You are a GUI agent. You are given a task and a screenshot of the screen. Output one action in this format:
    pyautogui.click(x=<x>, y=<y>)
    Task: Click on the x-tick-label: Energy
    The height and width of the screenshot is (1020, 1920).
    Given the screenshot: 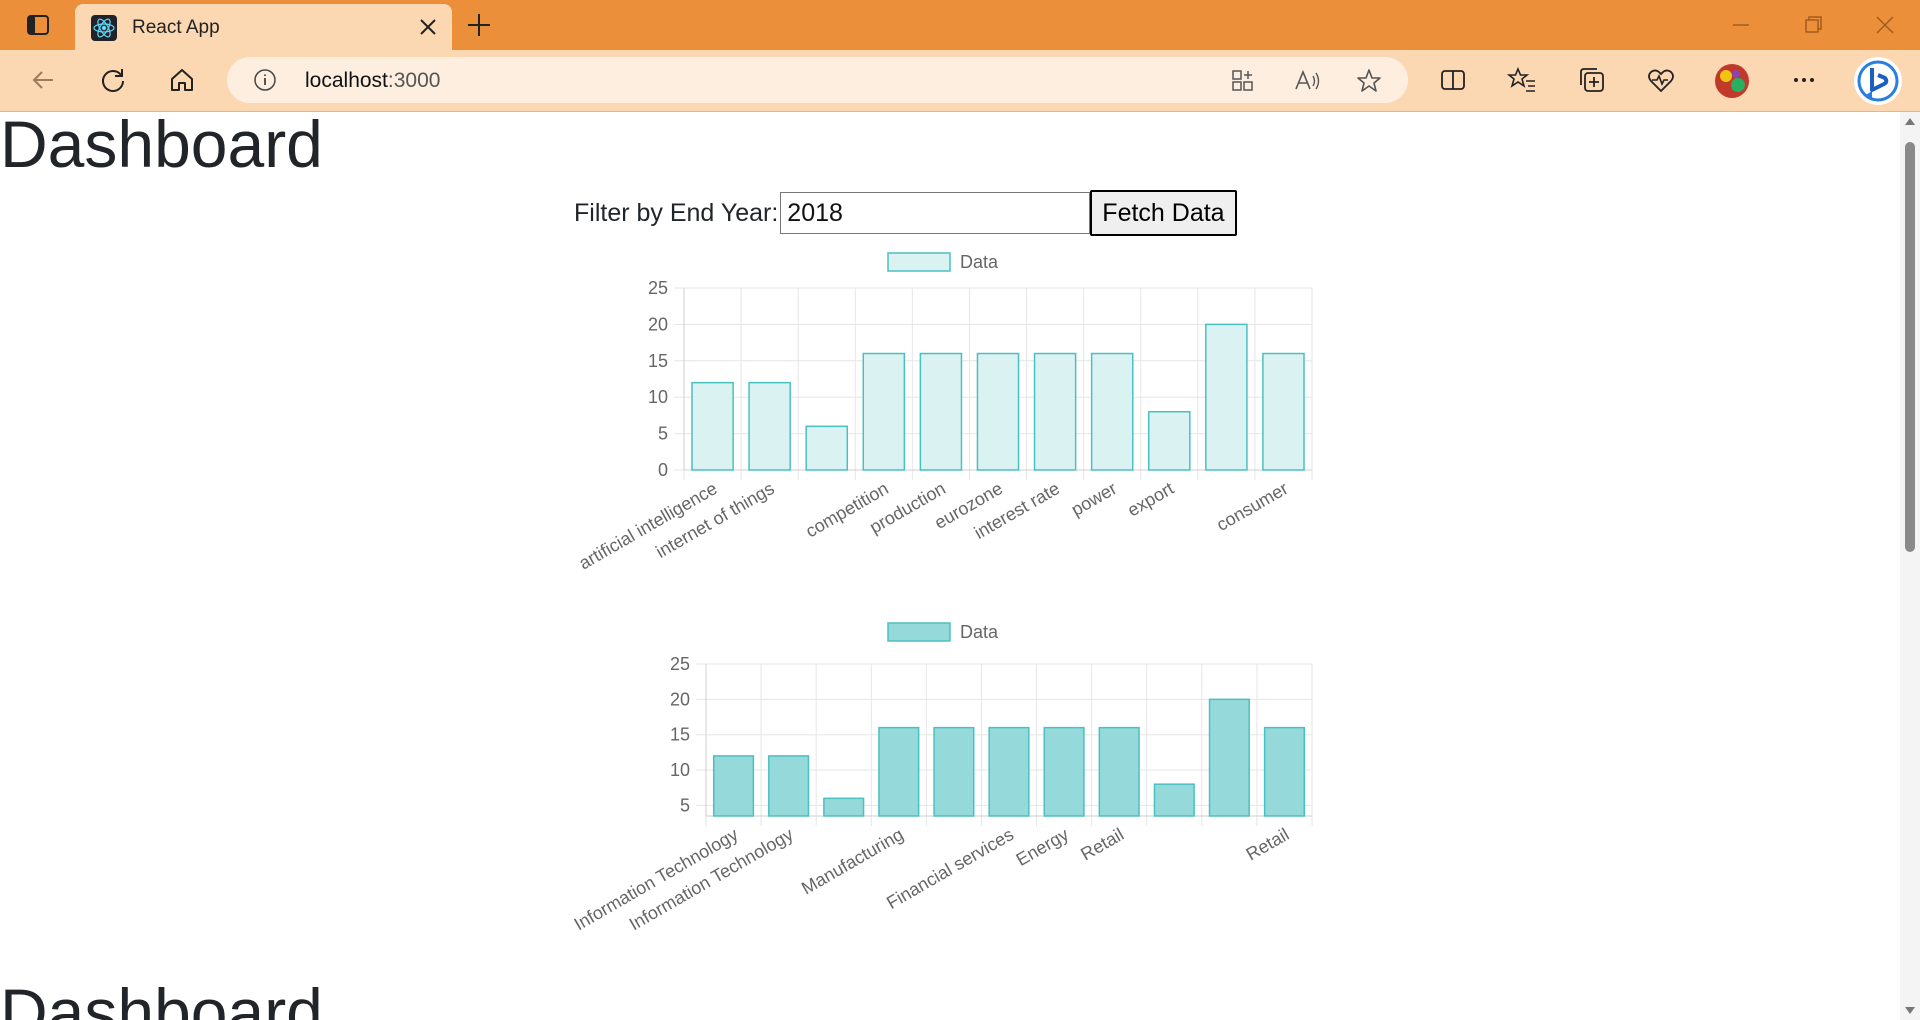 What is the action you would take?
    pyautogui.click(x=1042, y=847)
    